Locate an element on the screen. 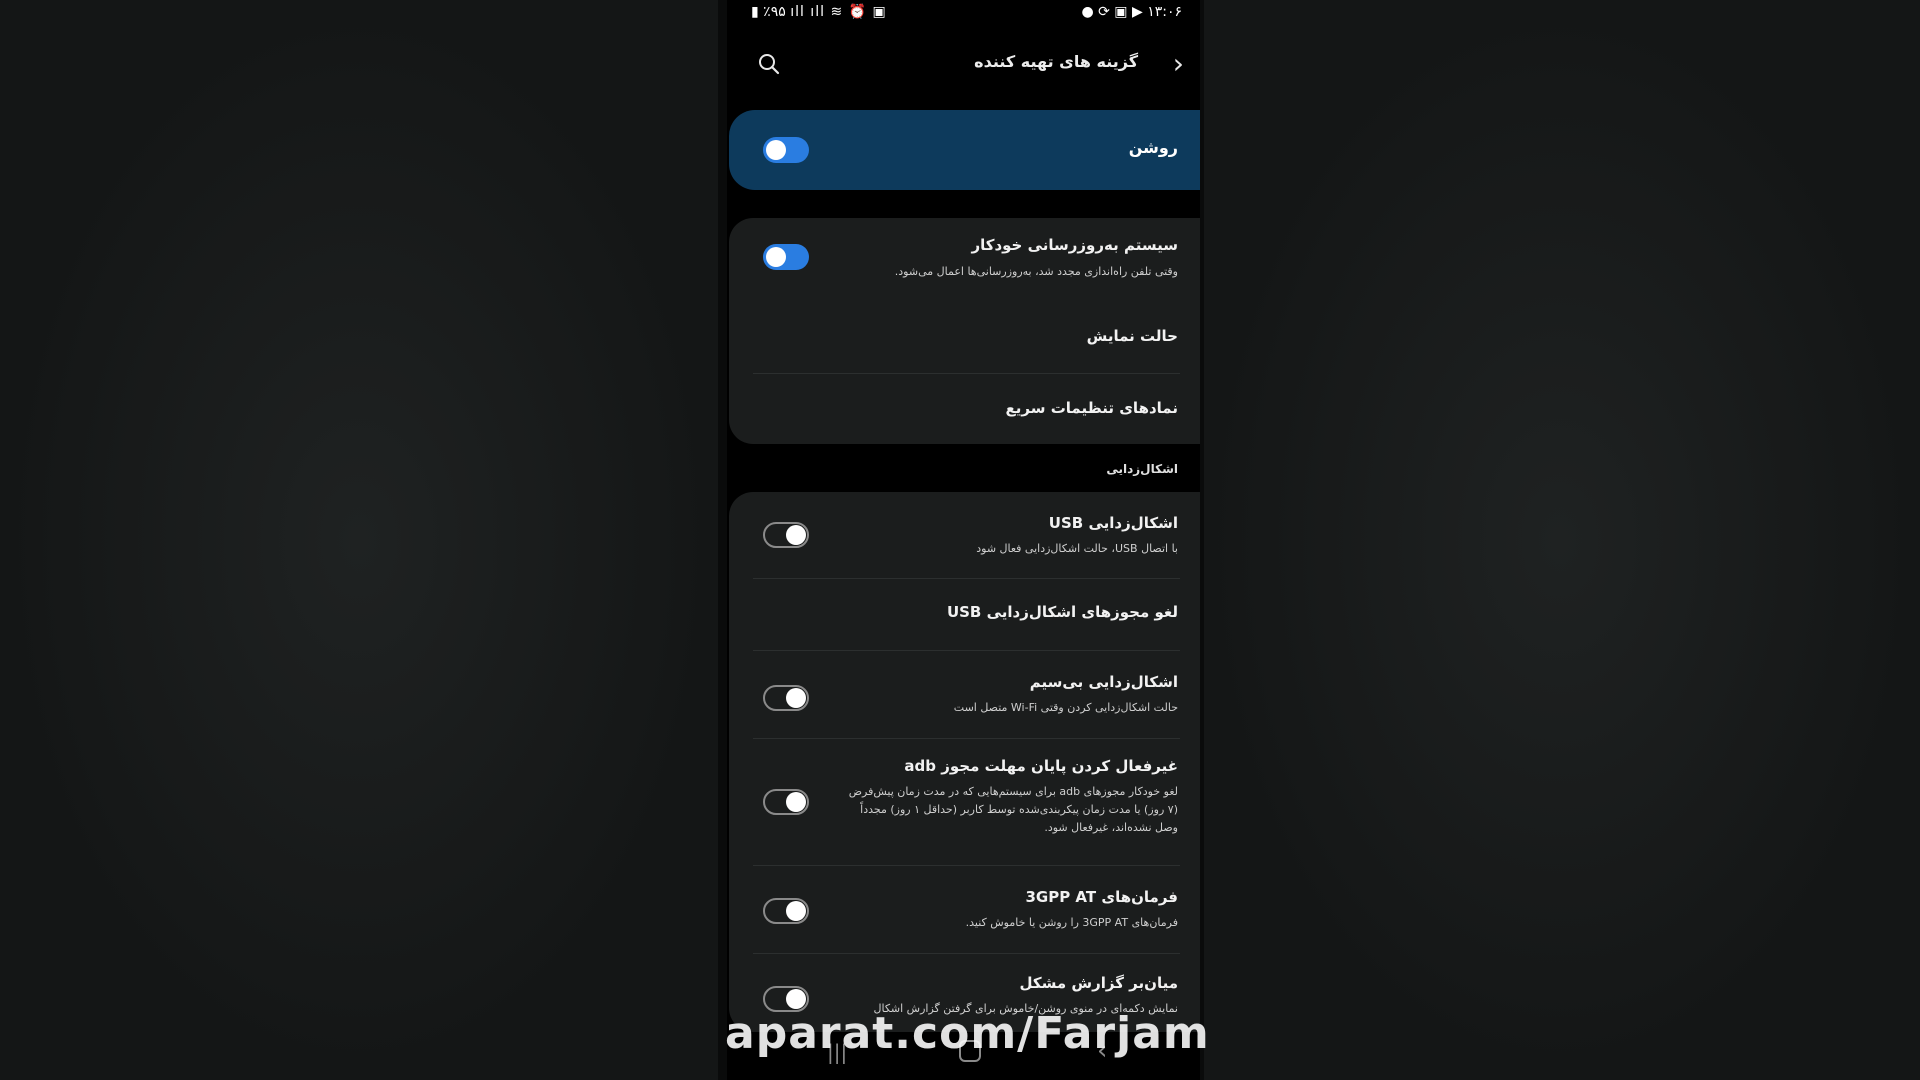 The height and width of the screenshot is (1080, 1920). status-left: ● ⟳ ▣ ▶ ۱۳:۰۶ is located at coordinates (1131, 12).